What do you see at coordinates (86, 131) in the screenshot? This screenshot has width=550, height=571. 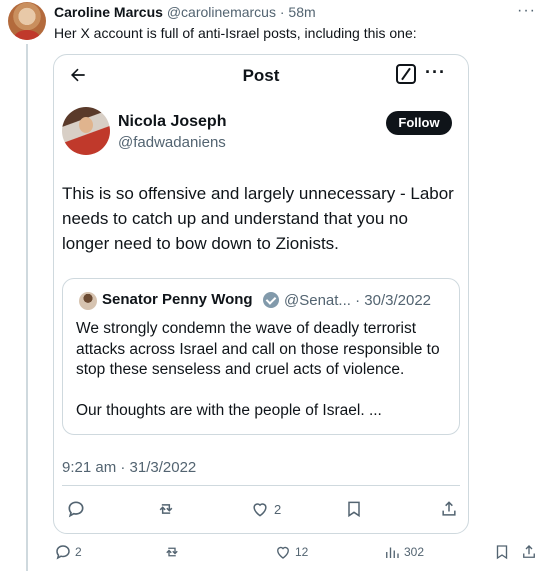 I see `nicola-avatar` at bounding box center [86, 131].